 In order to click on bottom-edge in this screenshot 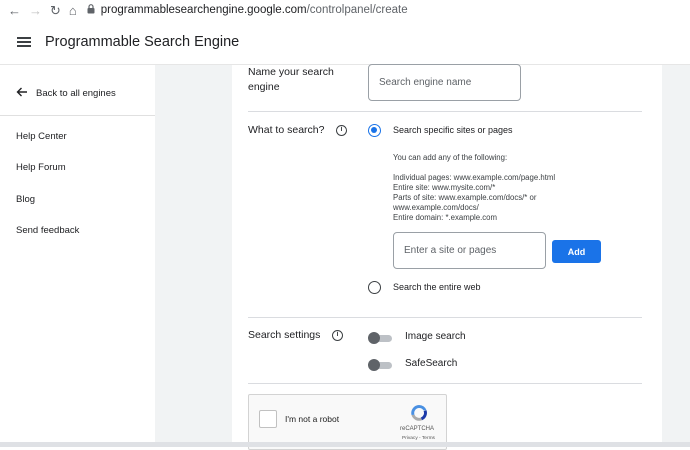, I will do `click(345, 444)`.